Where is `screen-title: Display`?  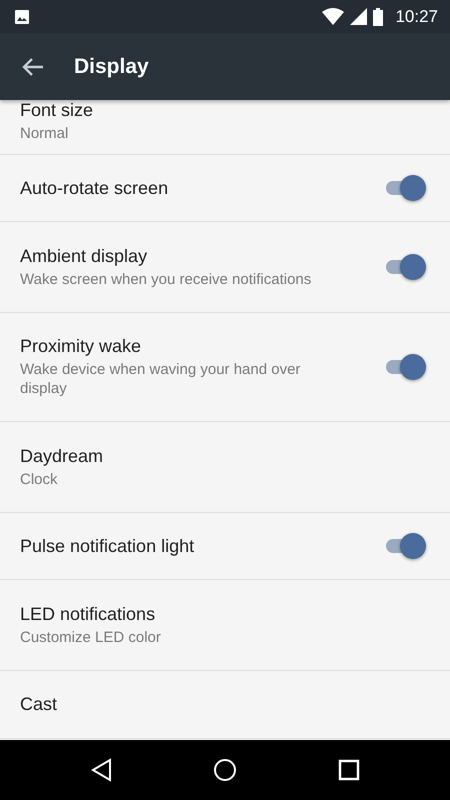
screen-title: Display is located at coordinates (111, 66).